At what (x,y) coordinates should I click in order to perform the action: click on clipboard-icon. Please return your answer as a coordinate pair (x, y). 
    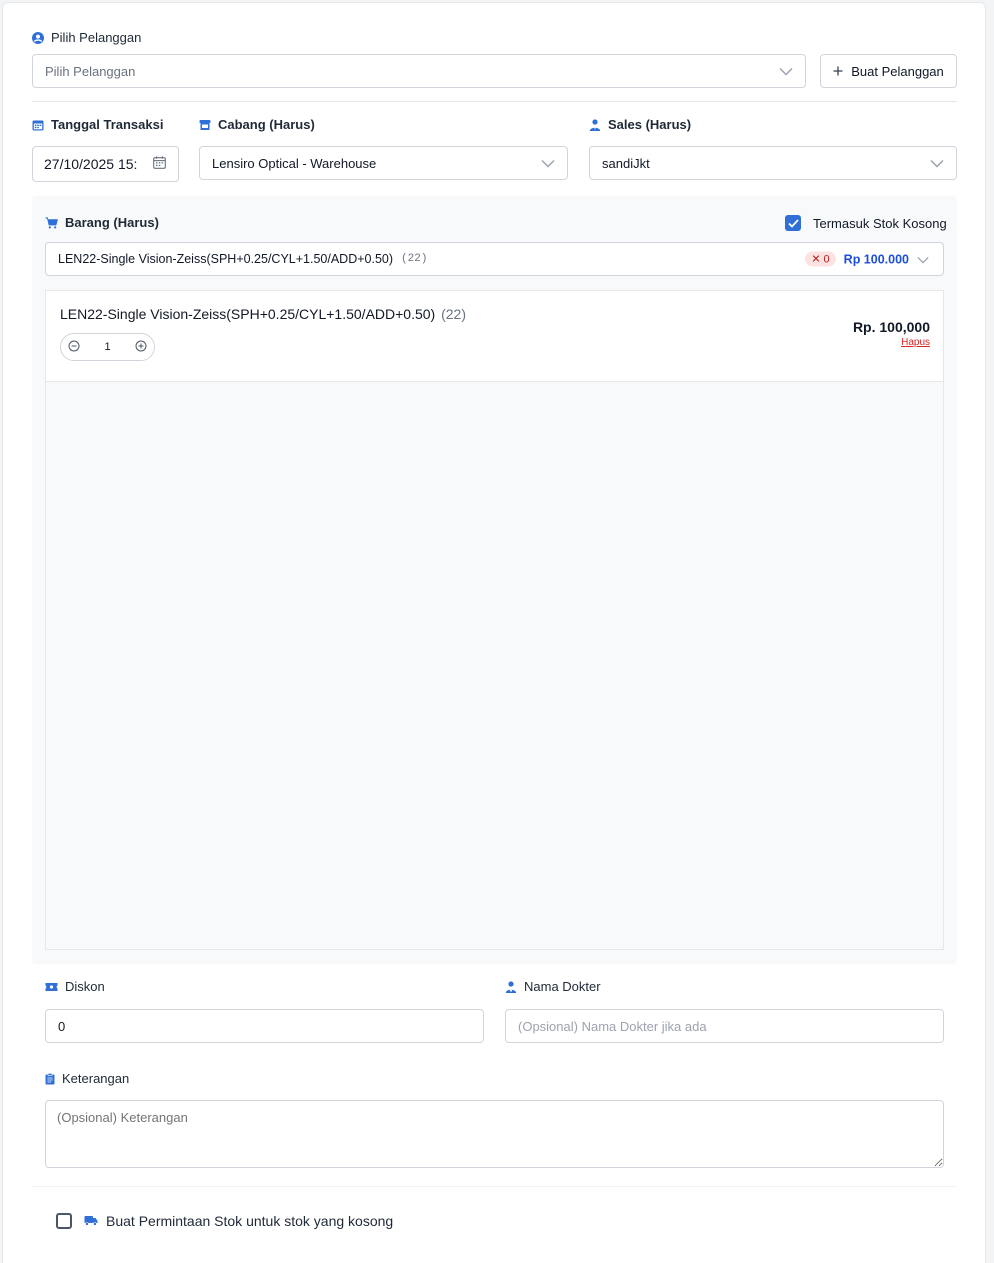
    Looking at the image, I should click on (50, 1078).